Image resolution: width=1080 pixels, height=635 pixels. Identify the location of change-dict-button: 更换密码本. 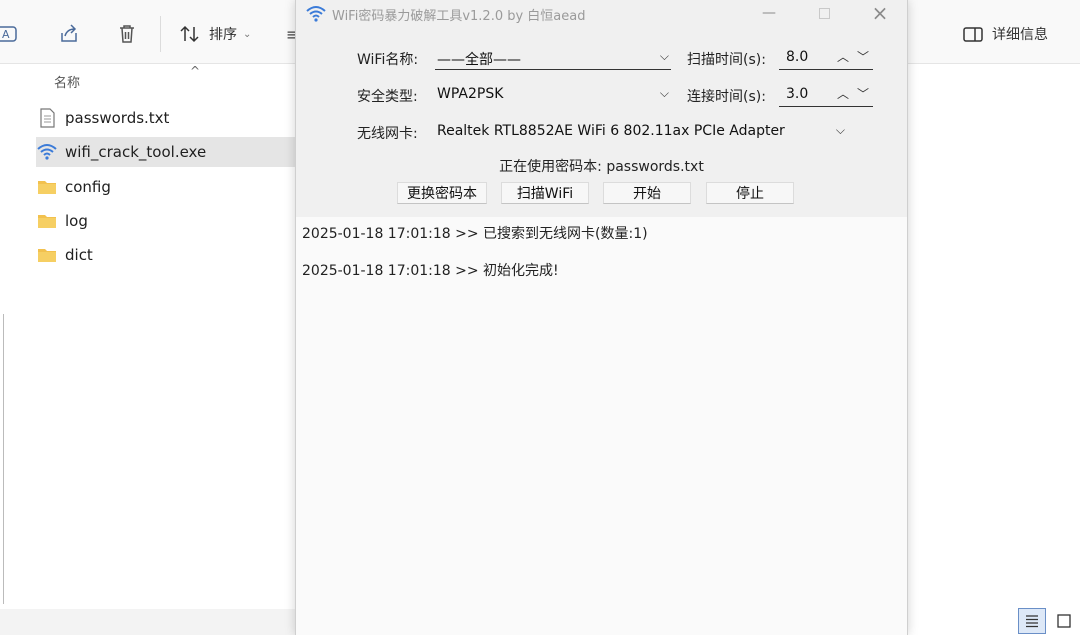
(442, 193).